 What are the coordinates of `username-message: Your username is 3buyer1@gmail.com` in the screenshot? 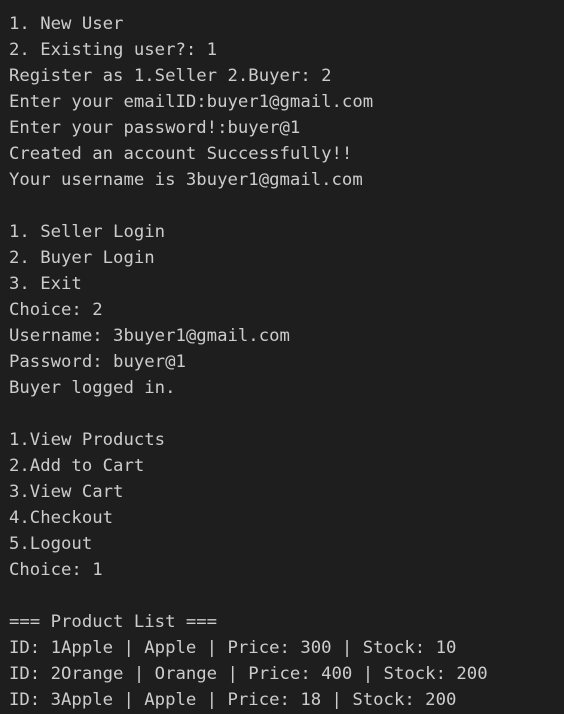 It's located at (186, 180).